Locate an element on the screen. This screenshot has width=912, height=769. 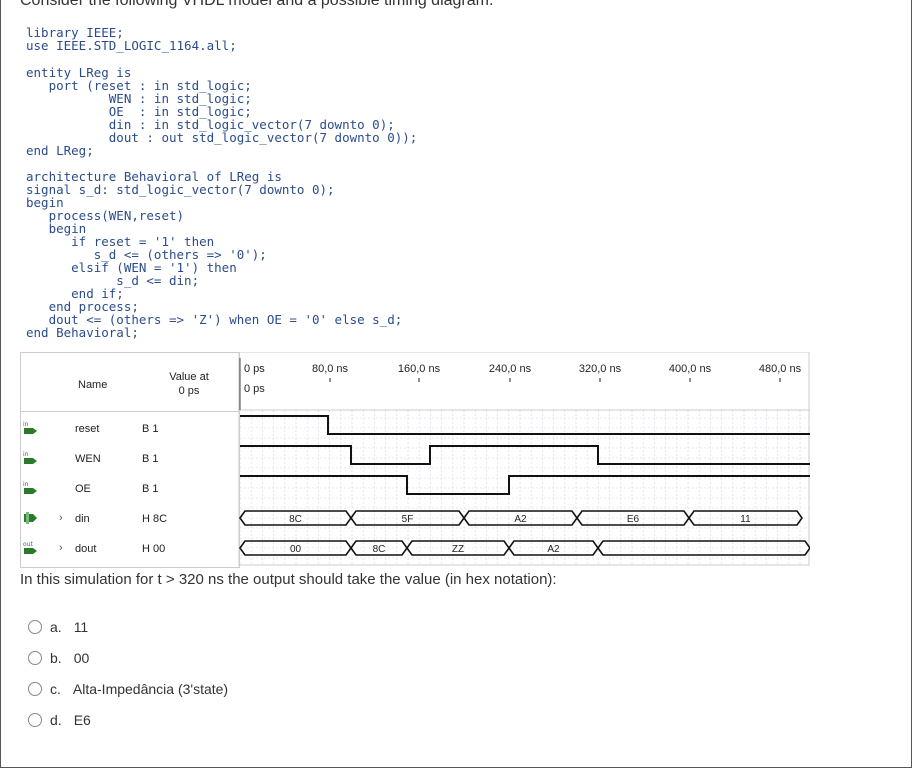
name-column-header: Name is located at coordinates (93, 385).